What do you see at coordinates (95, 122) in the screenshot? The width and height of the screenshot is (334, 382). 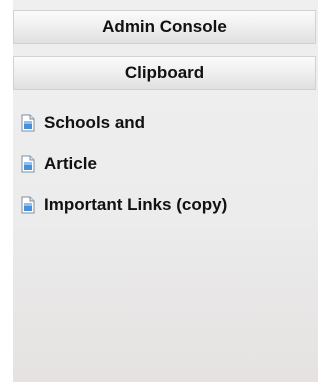 I see `clipboard-item-label: Schools and` at bounding box center [95, 122].